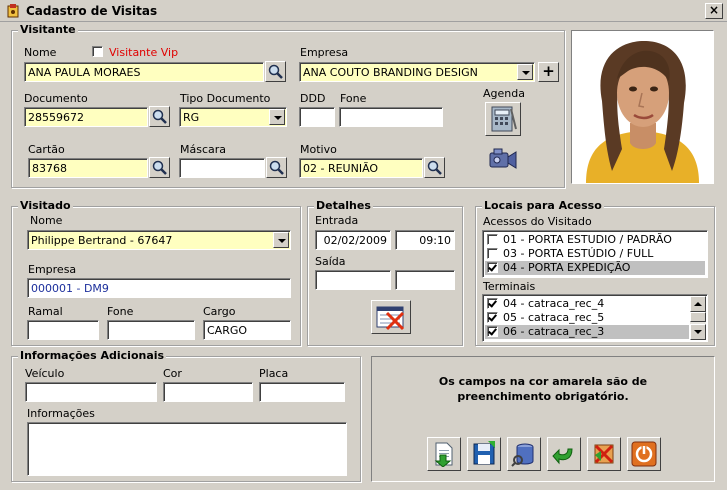  Describe the element at coordinates (102, 240) in the screenshot. I see `visitado-nome-value: Philippe Bertrand - 67647` at that location.